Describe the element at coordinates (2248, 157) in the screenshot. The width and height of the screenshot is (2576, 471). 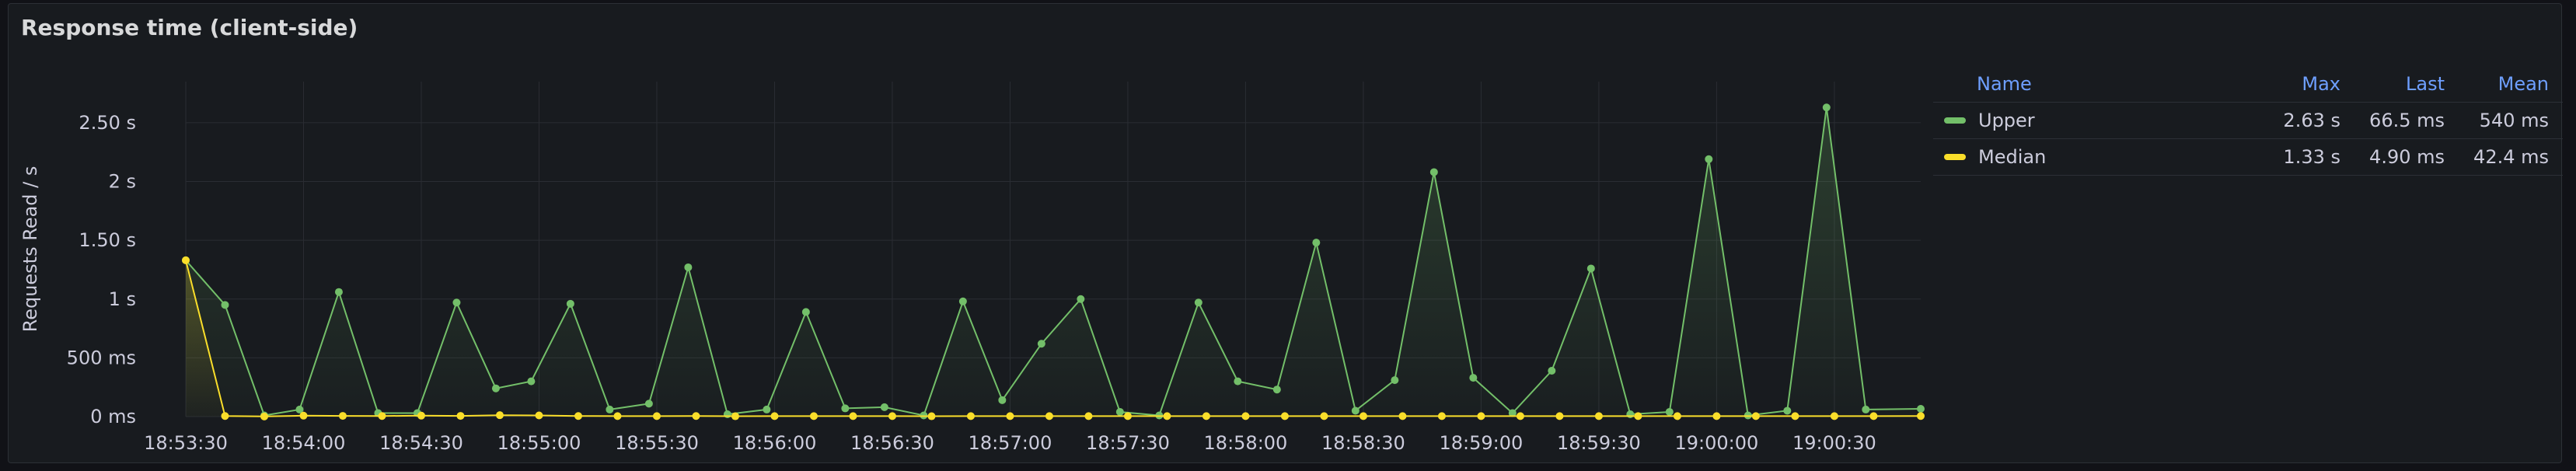
I see `legend-row-median: Median 1.33 s 4.90 ms 42.4 ms` at that location.